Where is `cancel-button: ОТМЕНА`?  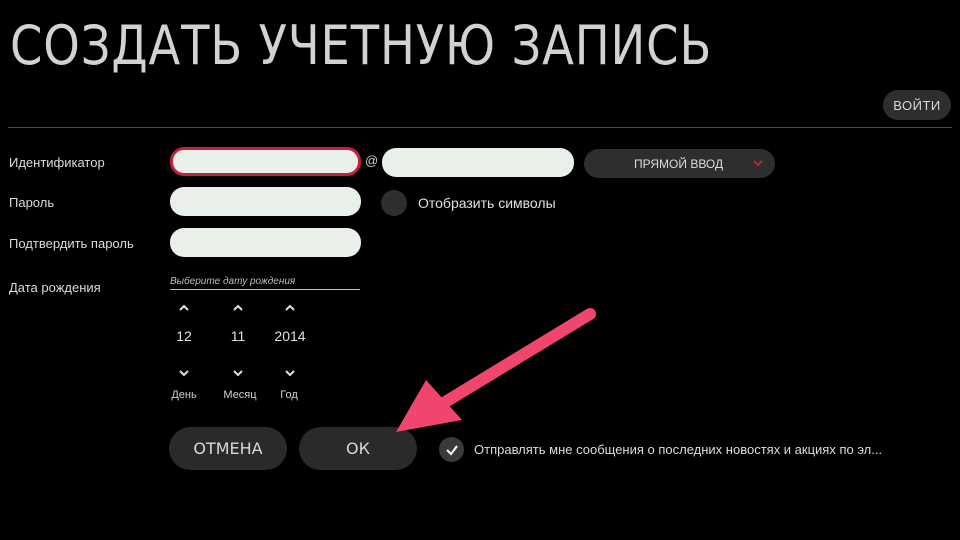
cancel-button: ОТМЕНА is located at coordinates (228, 448).